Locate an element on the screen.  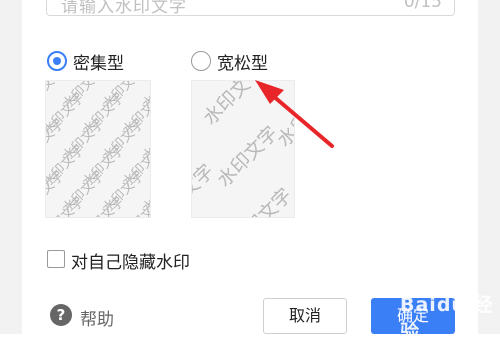
backdrop-right is located at coordinates (489, 167).